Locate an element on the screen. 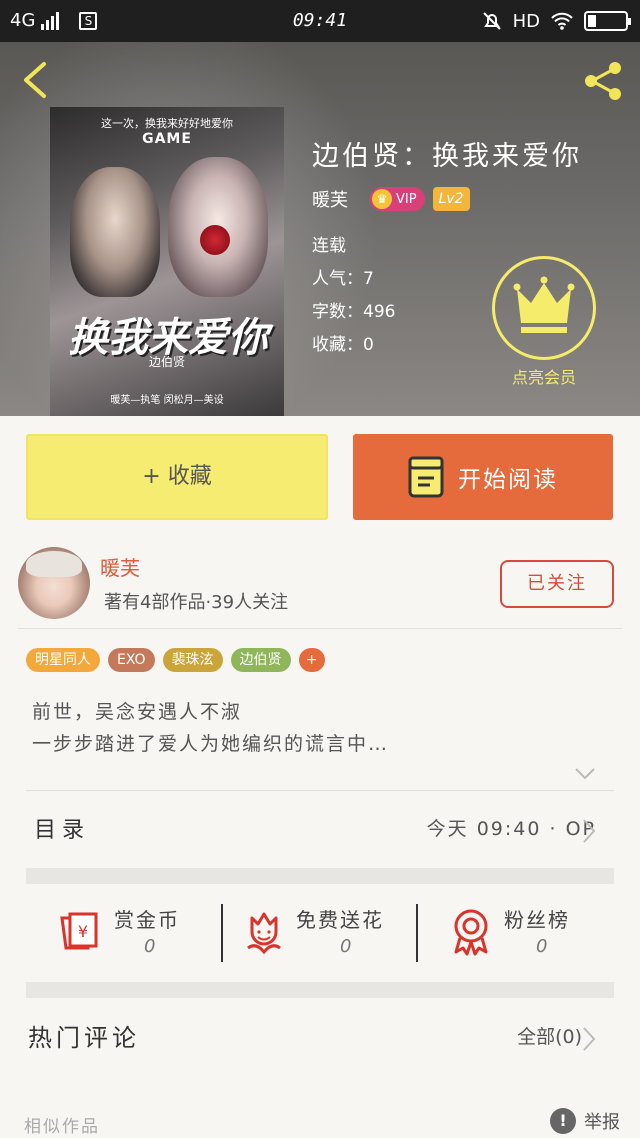  cover-game-text: GAME is located at coordinates (167, 139).